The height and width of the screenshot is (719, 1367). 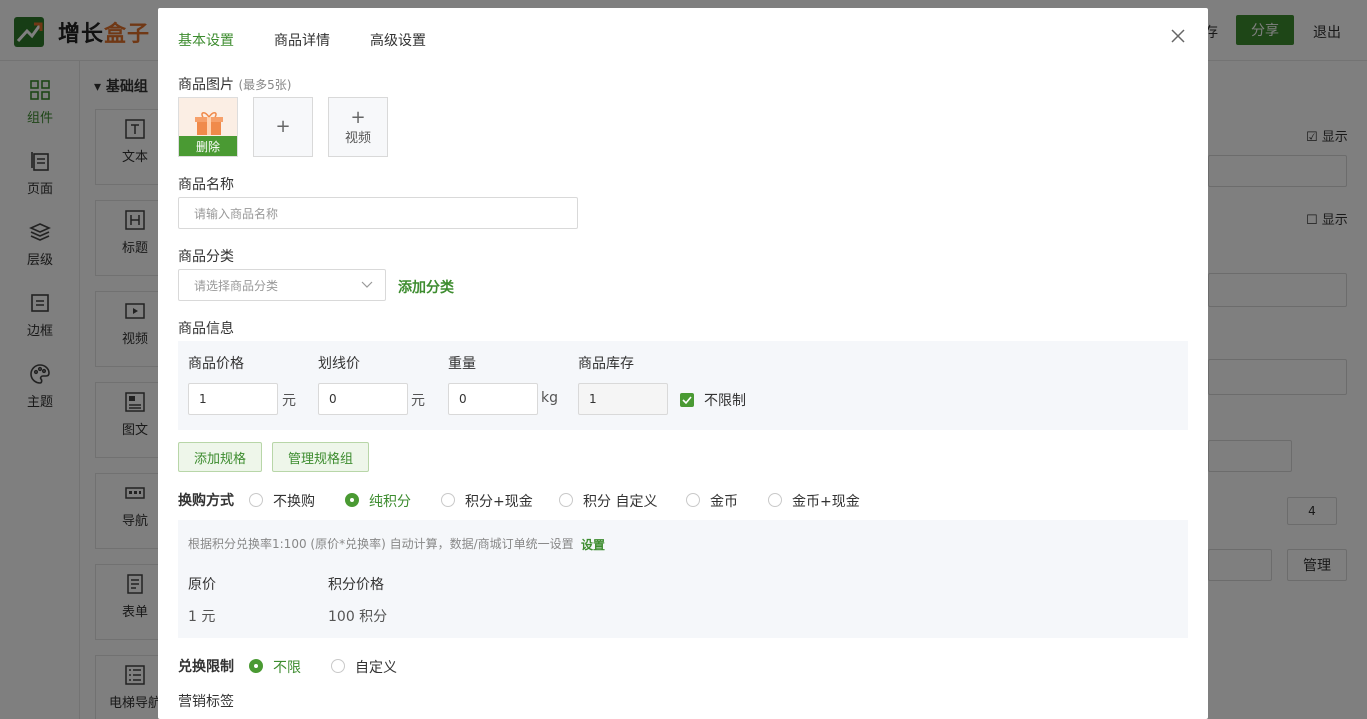 I want to click on images-label: 商品图片 (最多5张), so click(x=235, y=85).